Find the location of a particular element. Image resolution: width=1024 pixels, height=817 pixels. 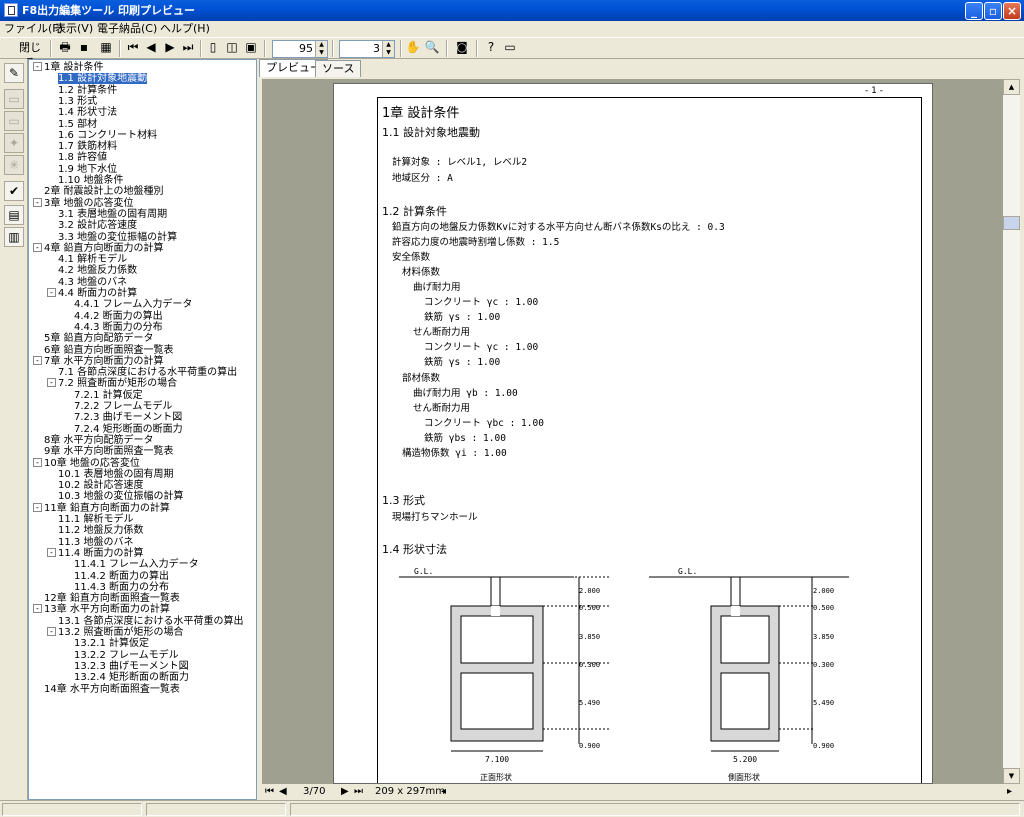

help-icon: ? is located at coordinates (491, 48).